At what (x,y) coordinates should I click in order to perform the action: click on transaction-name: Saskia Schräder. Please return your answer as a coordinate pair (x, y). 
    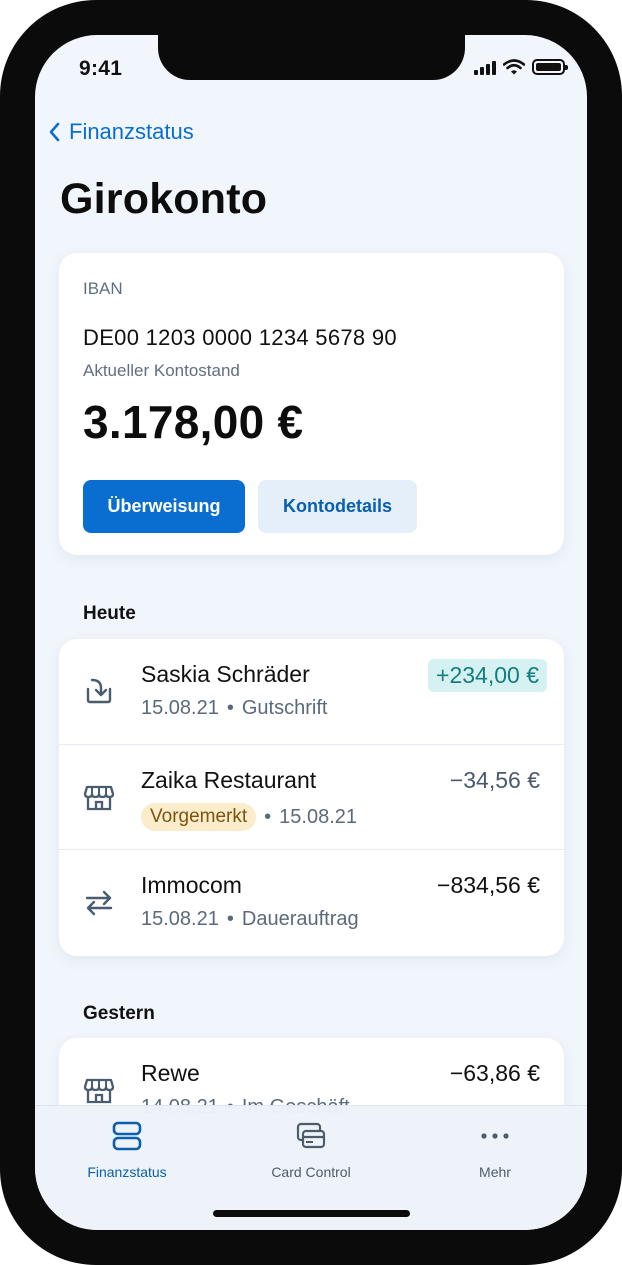
    Looking at the image, I should click on (225, 674).